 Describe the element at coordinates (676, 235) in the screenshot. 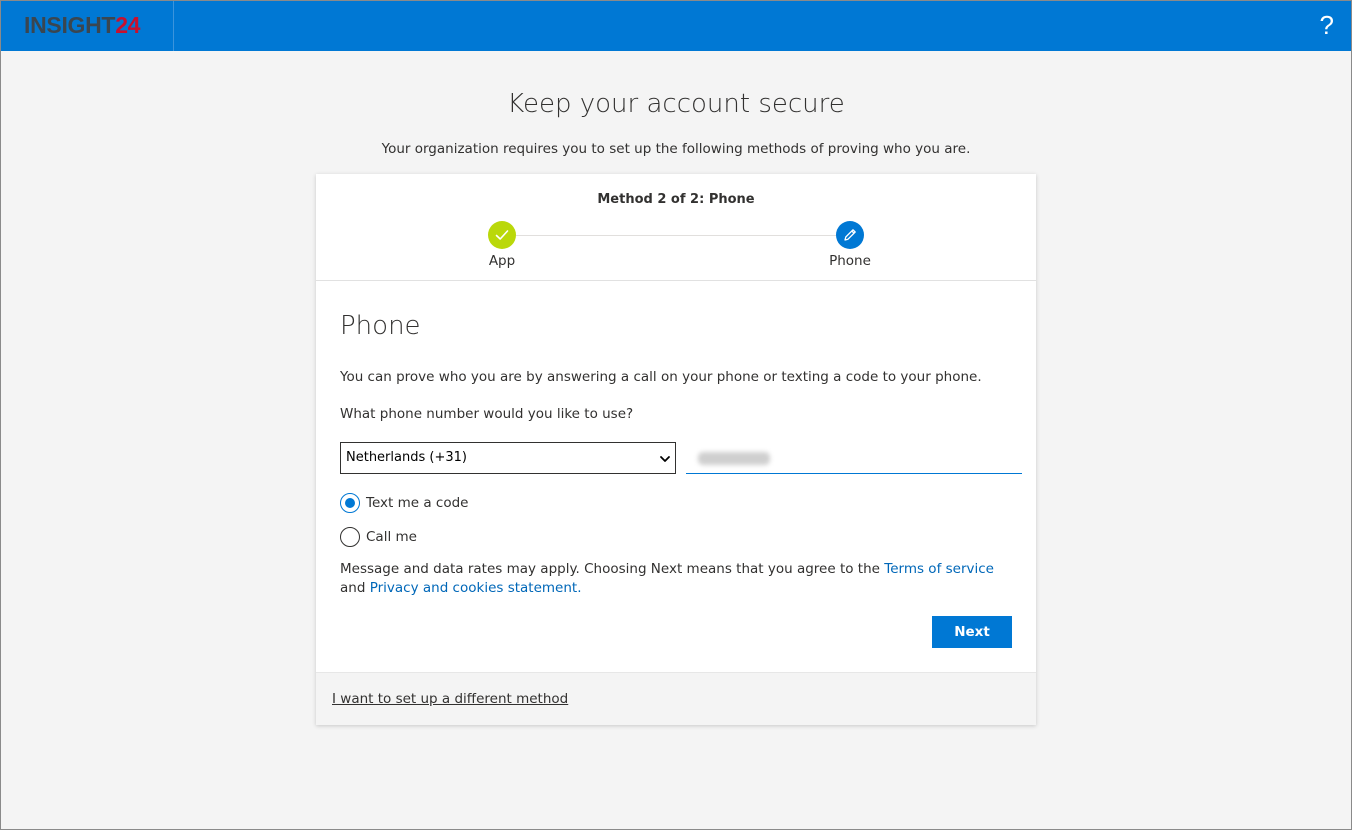

I see `progress-connector` at that location.